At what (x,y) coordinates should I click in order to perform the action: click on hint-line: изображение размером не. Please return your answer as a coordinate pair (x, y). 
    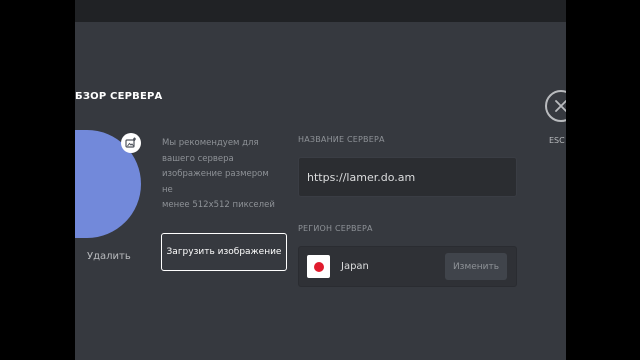
    Looking at the image, I should click on (215, 182).